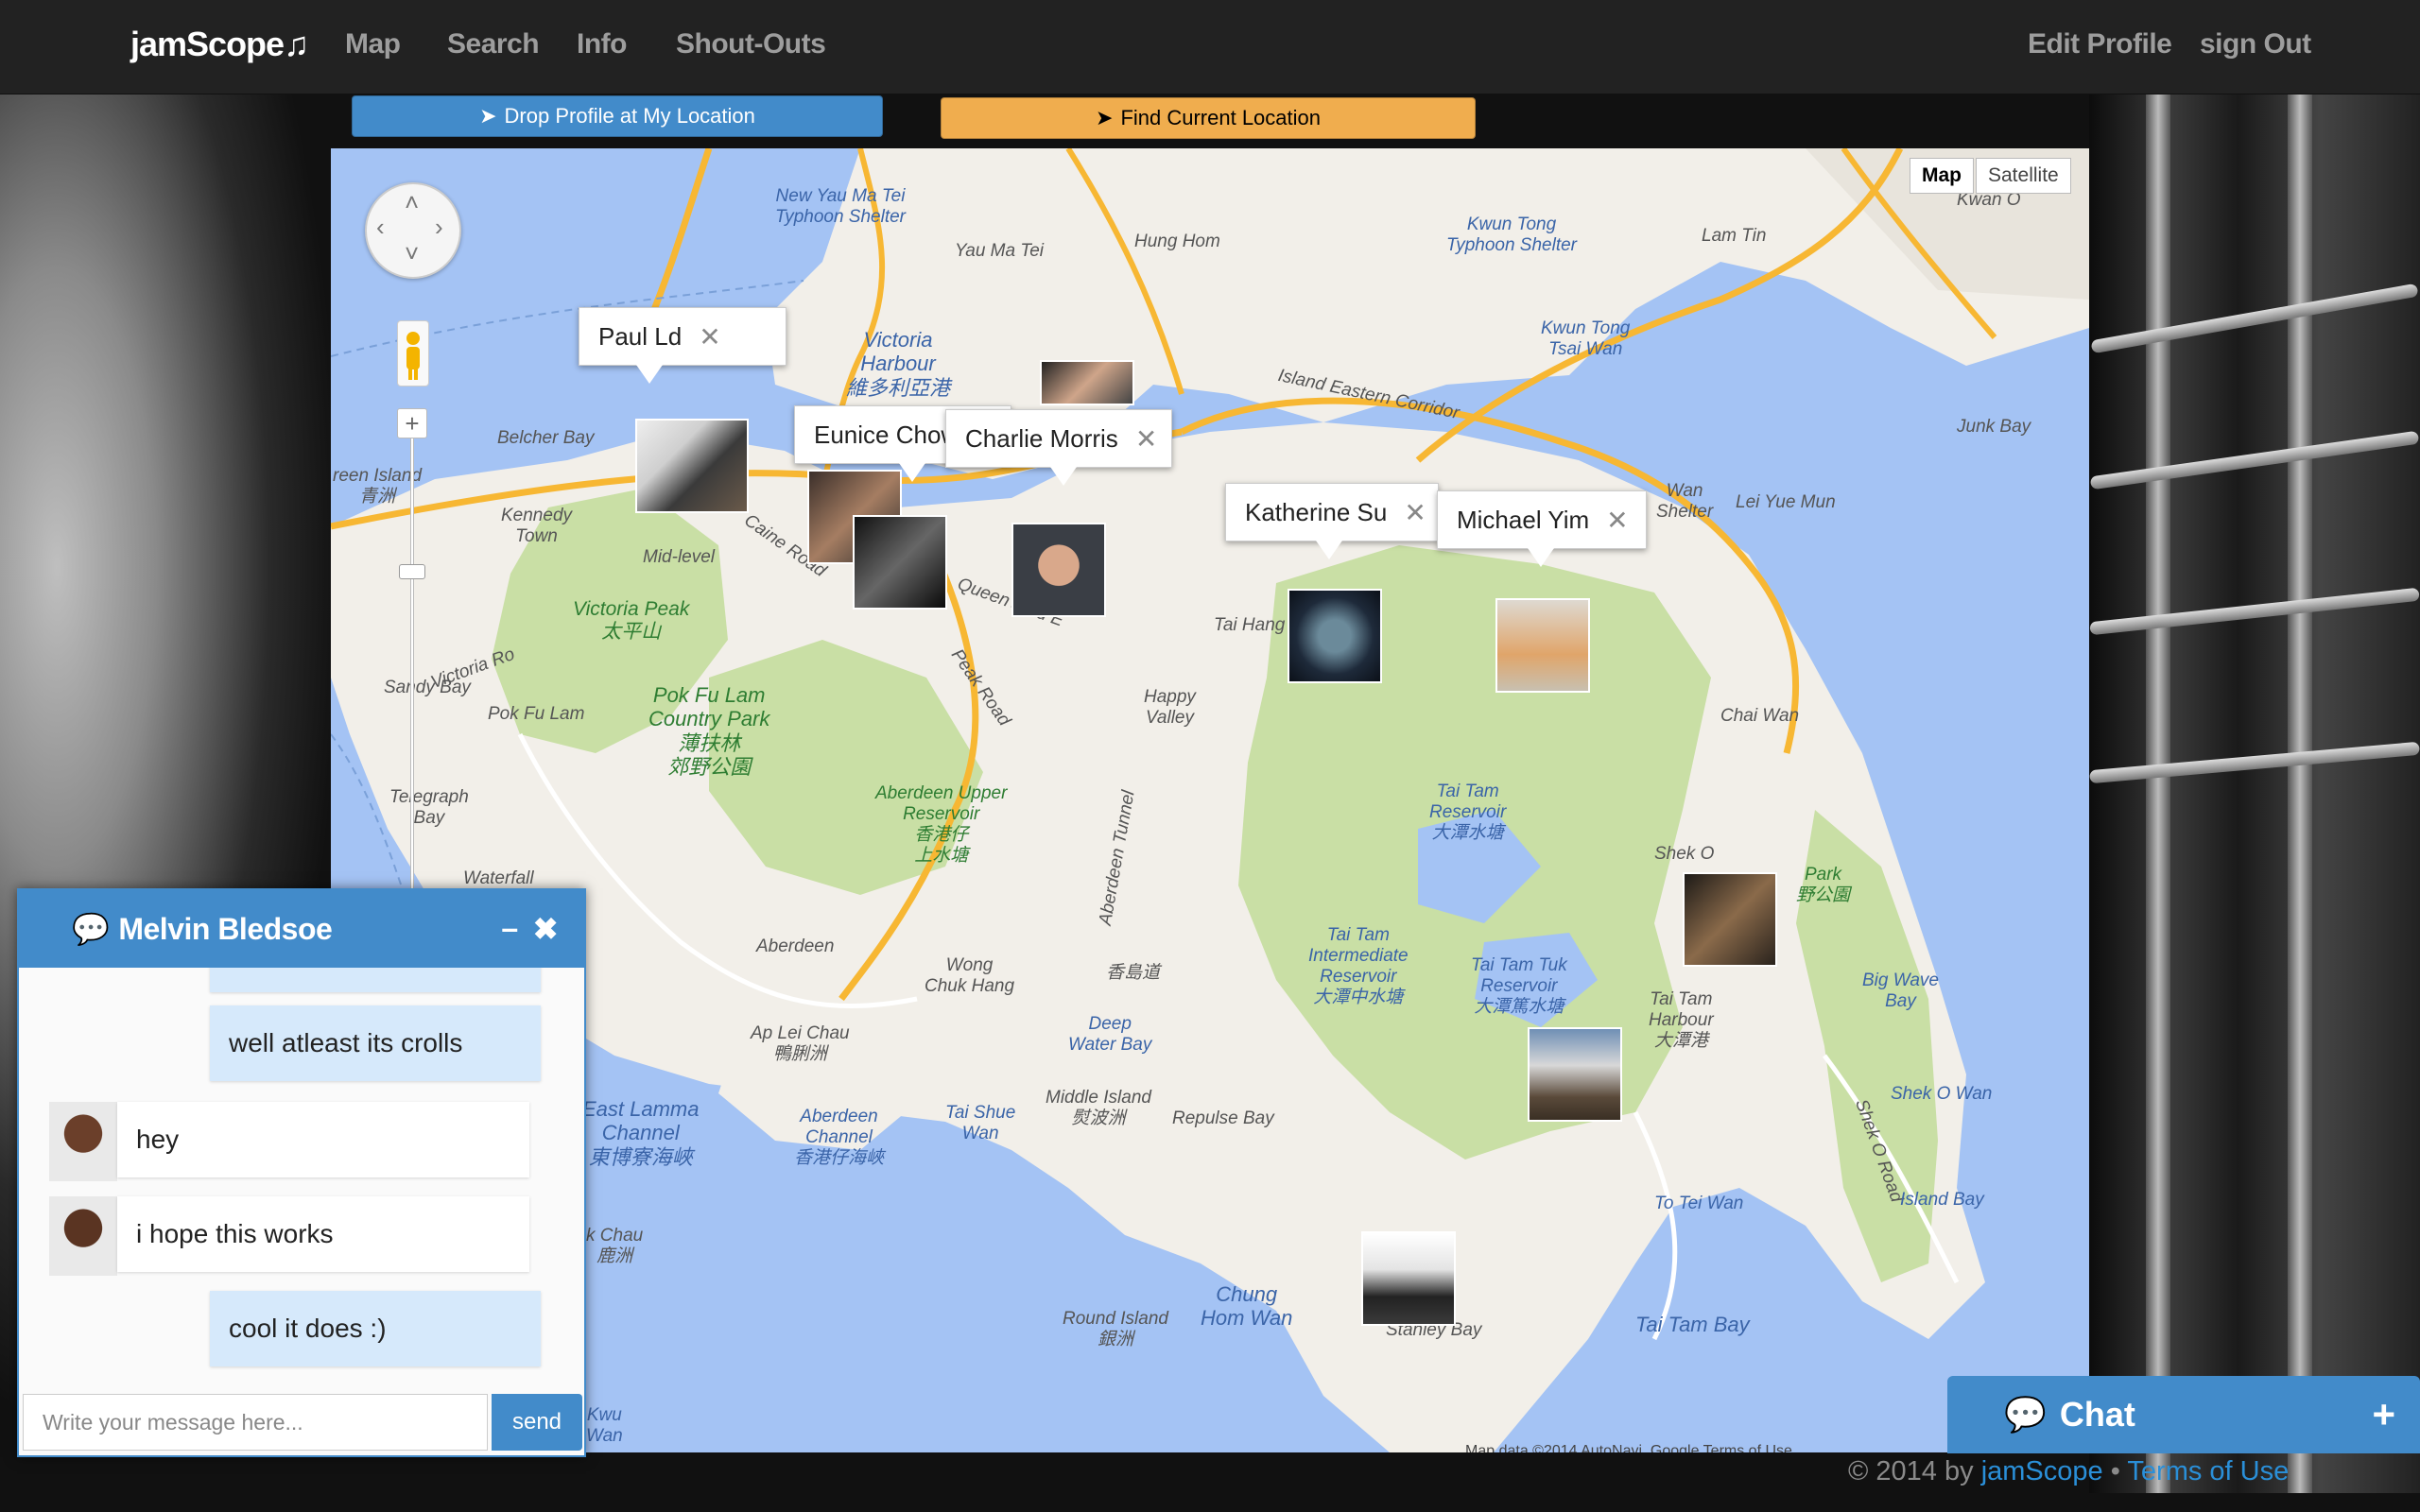  What do you see at coordinates (615, 1246) in the screenshot?
I see `map-label: k Chau 鹿洲` at bounding box center [615, 1246].